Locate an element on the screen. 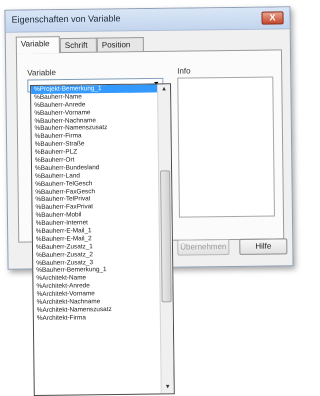  scroll-up-arrow-icon: ▲ is located at coordinates (164, 89).